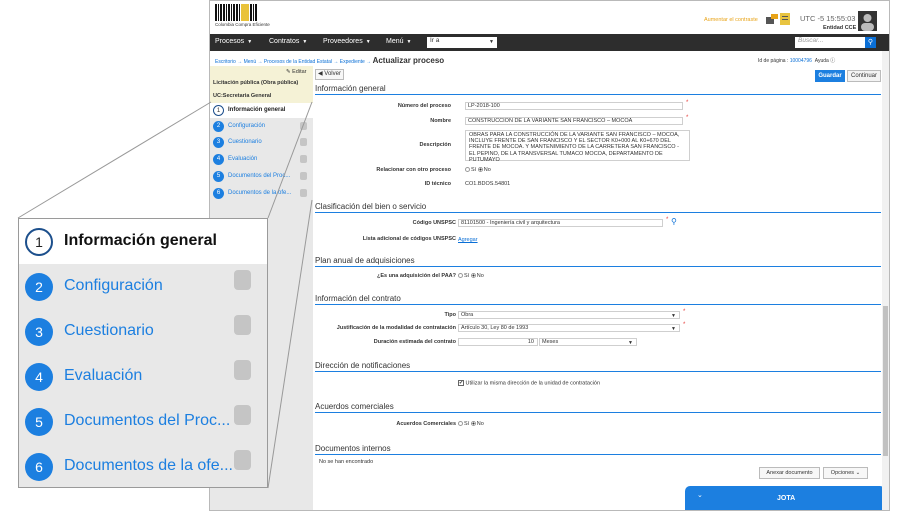 This screenshot has width=906, height=522. What do you see at coordinates (143, 331) in the screenshot?
I see `zoom-step-cuestionario: 3 Cuestionario` at bounding box center [143, 331].